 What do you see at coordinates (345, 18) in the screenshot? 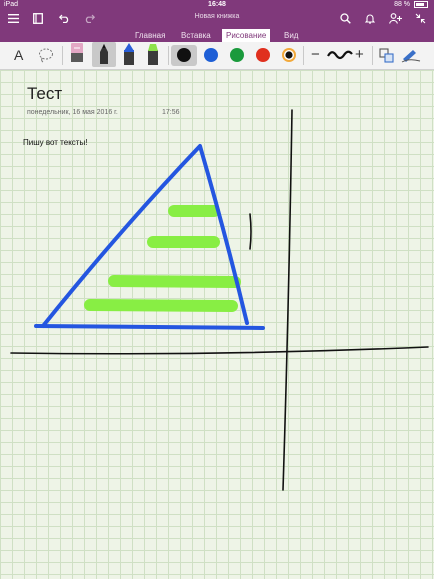
I see `search-icon` at bounding box center [345, 18].